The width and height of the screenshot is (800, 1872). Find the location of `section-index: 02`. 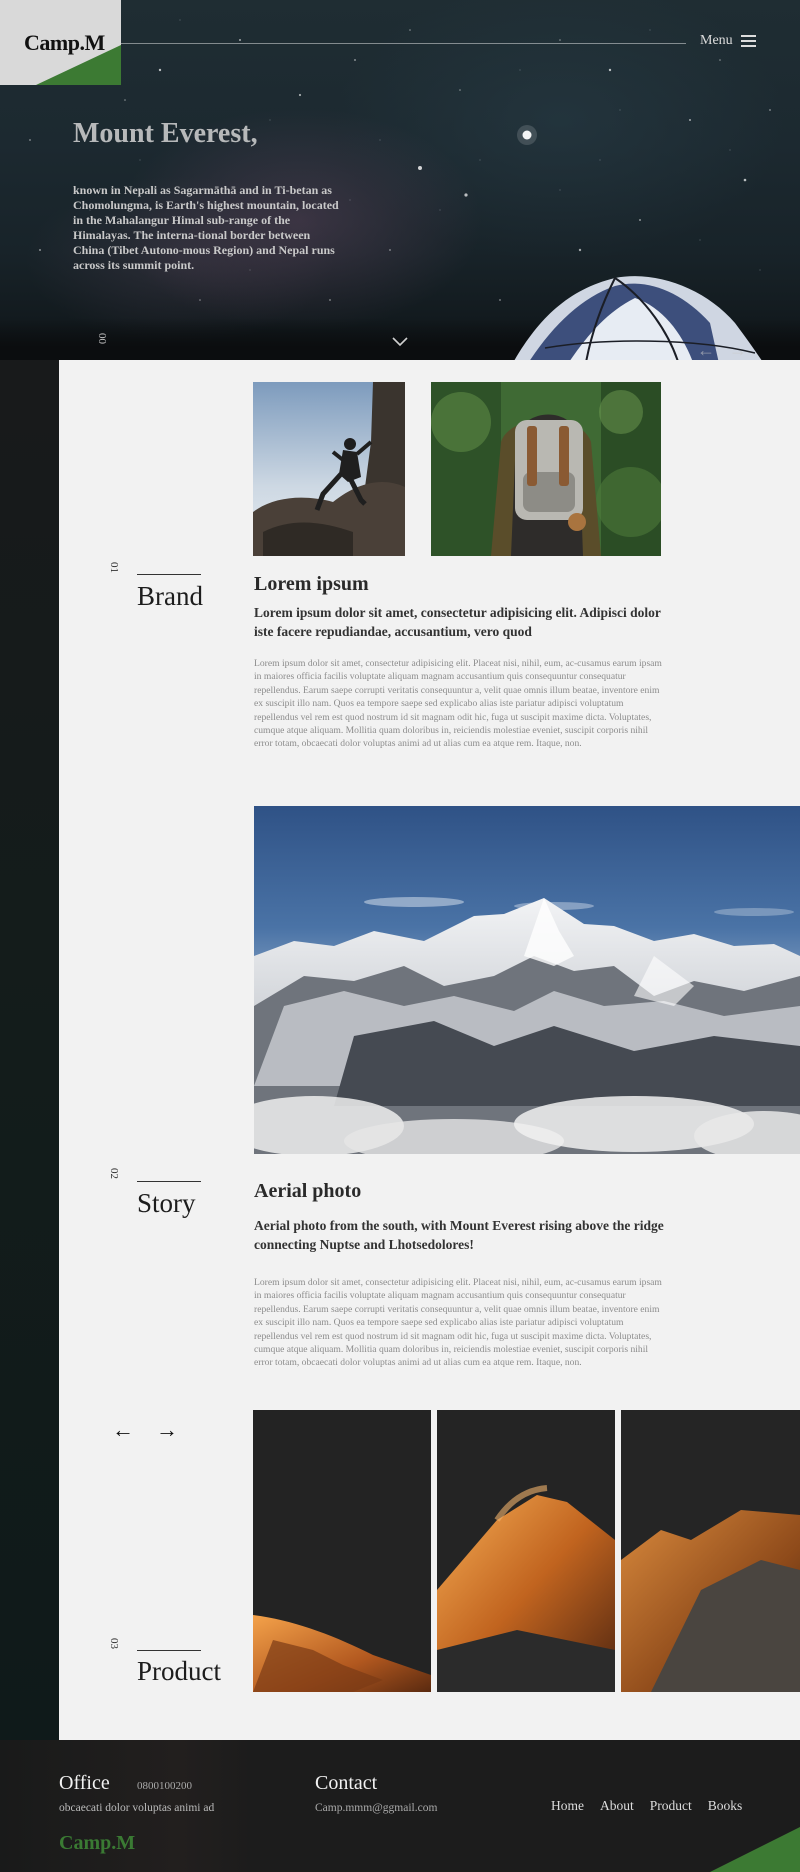

section-index: 02 is located at coordinates (114, 1173).